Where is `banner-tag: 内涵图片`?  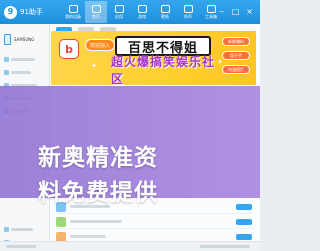 banner-tag: 内涵图片 is located at coordinates (236, 69).